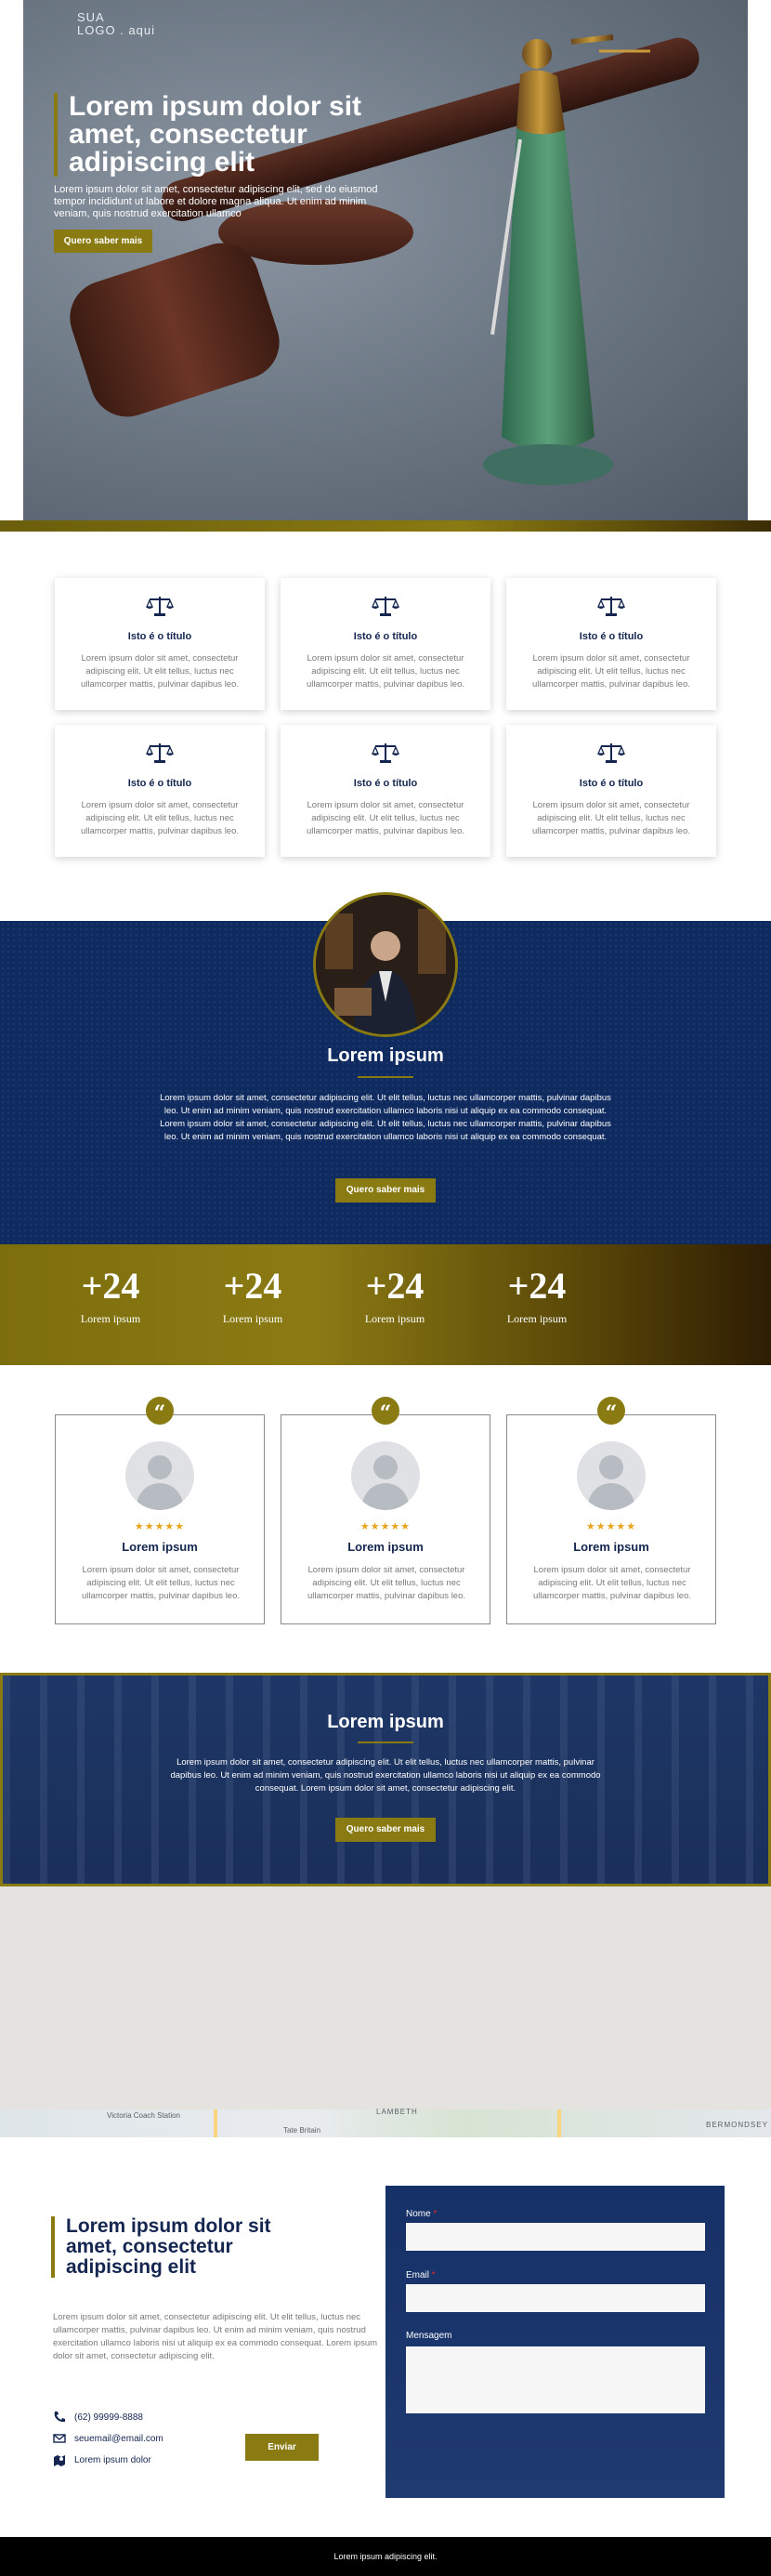  Describe the element at coordinates (59, 2438) in the screenshot. I see `envelope-icon` at that location.